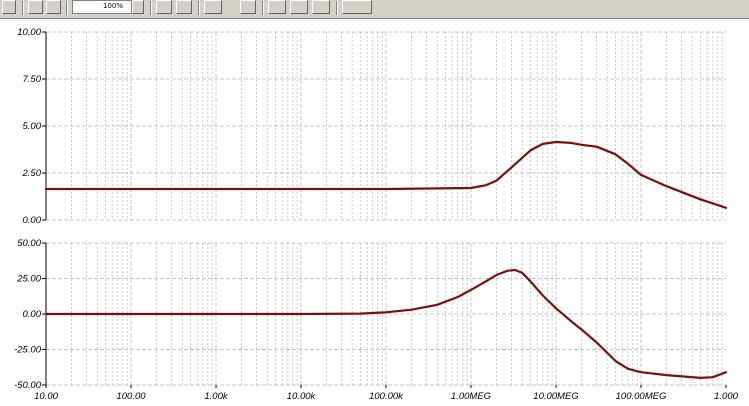 This screenshot has height=406, width=749. Describe the element at coordinates (216, 396) in the screenshot. I see `x-tick-label: 1.00k` at that location.